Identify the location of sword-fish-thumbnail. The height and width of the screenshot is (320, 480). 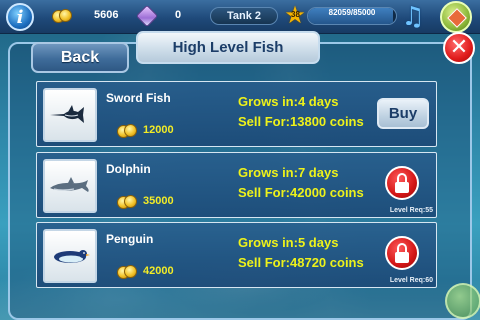
(70, 115).